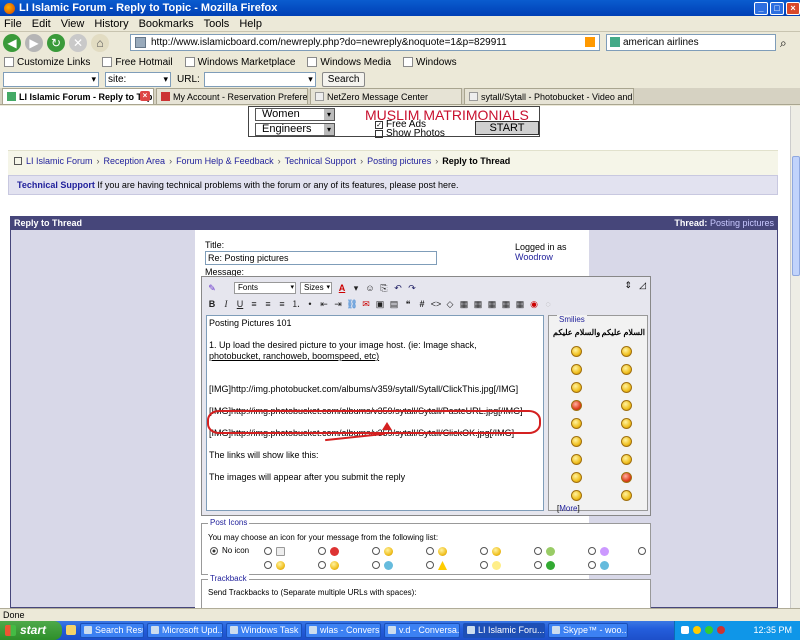  I want to click on crumb-forum: LI Islamic Forum, so click(59, 161).